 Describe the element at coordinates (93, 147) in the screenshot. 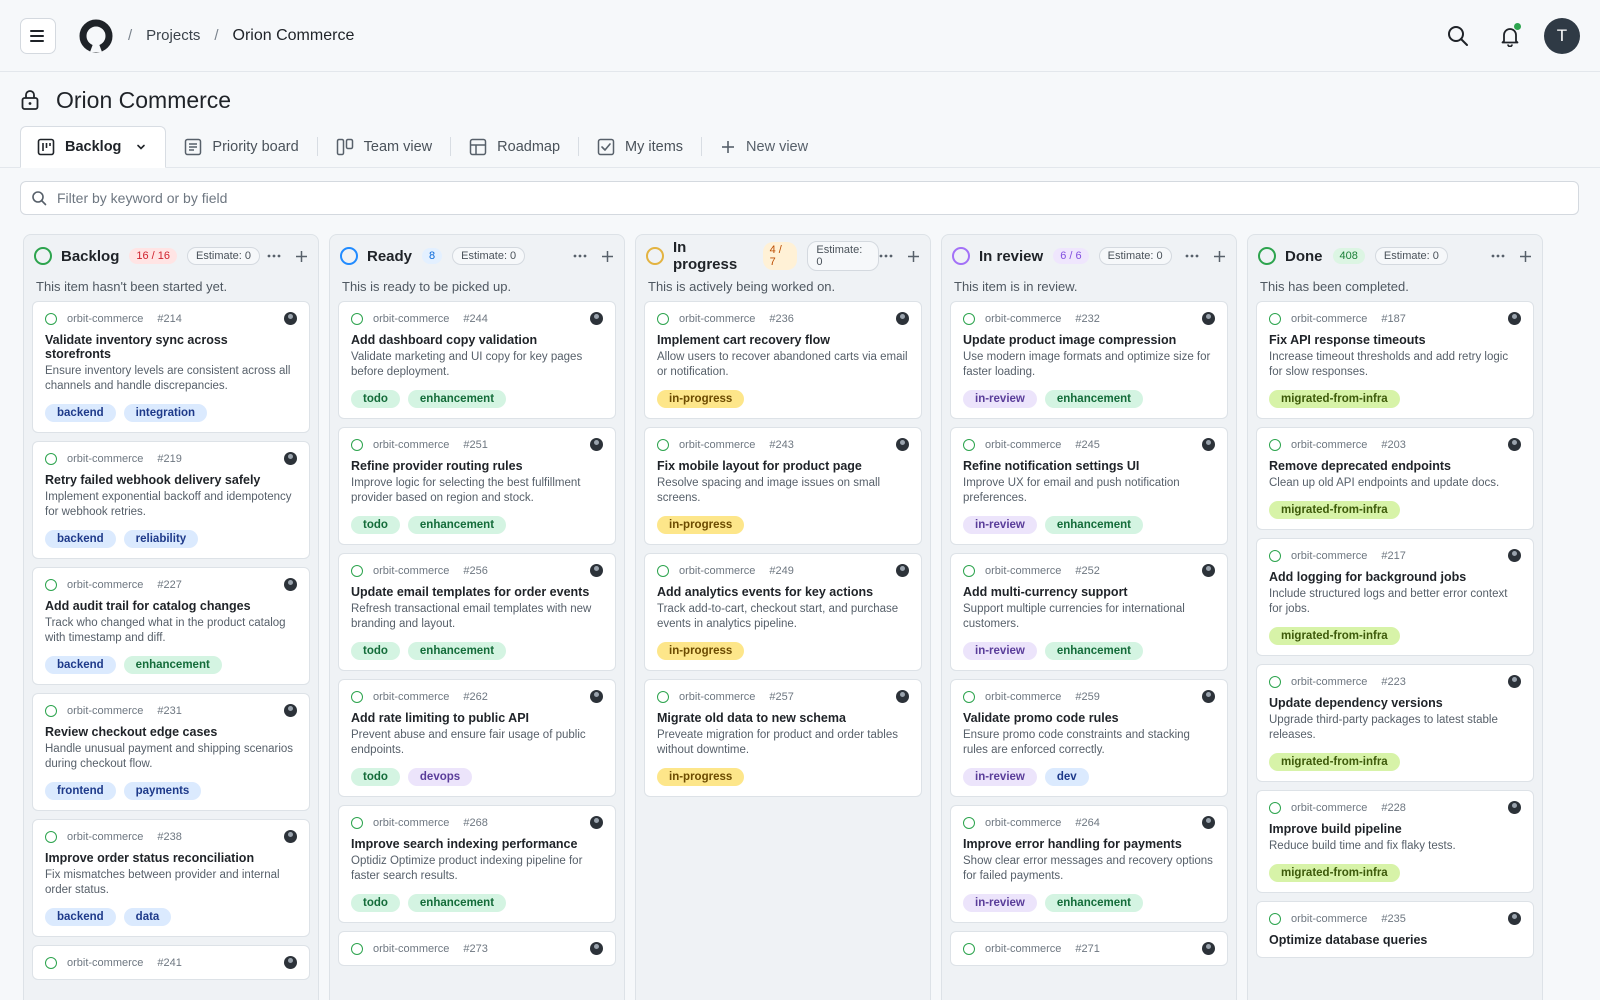

I see `tab-backlog: Backlog` at that location.